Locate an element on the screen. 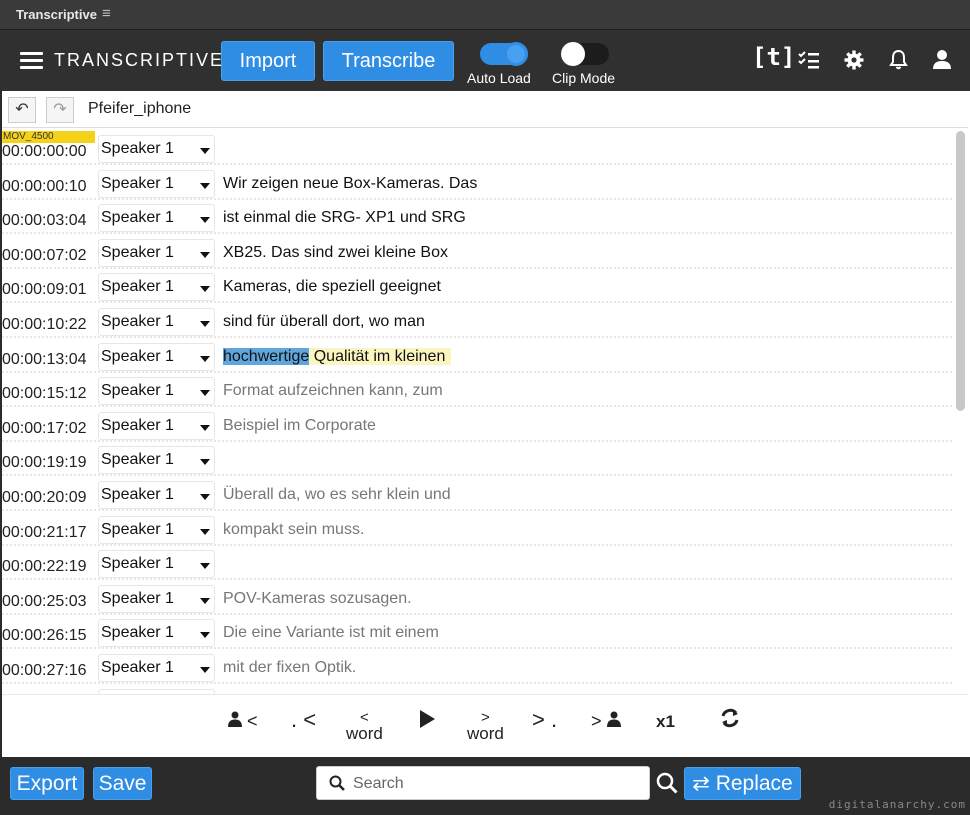  clip-mode-label: Clip Mode is located at coordinates (584, 78).